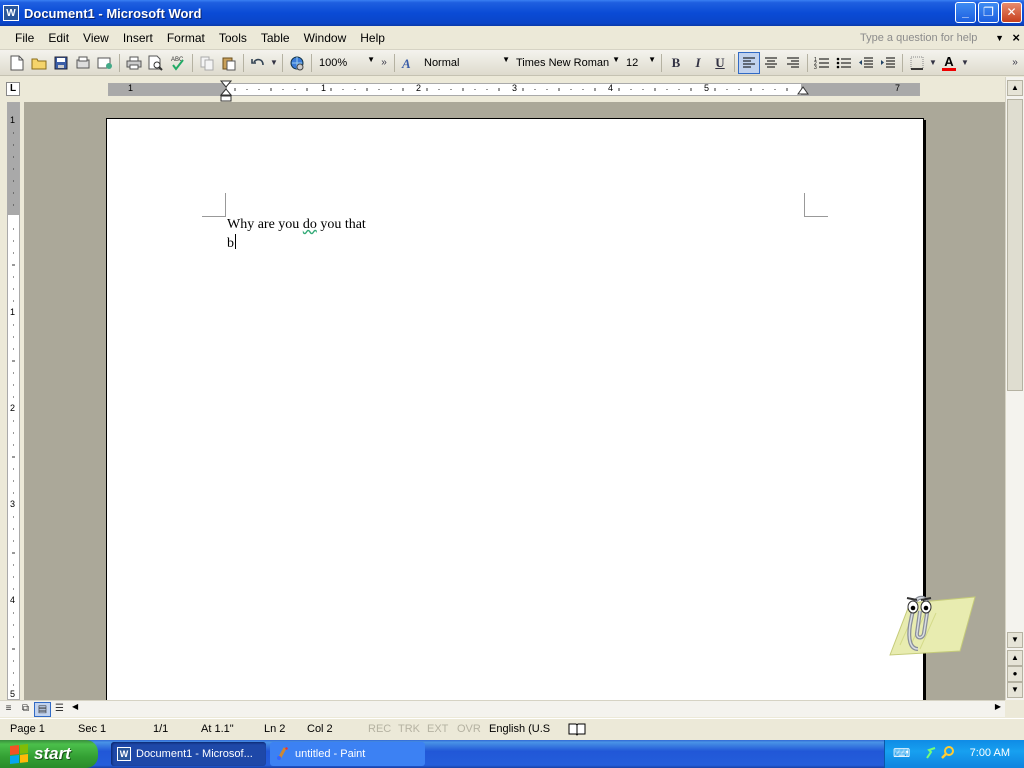 Image resolution: width=1024 pixels, height=768 pixels. I want to click on italic-button: I, so click(698, 63).